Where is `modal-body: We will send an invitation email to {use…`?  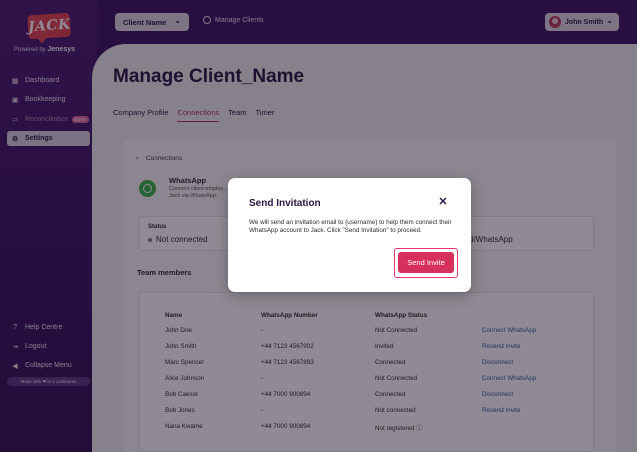 modal-body: We will send an invitation email to {use… is located at coordinates (350, 226).